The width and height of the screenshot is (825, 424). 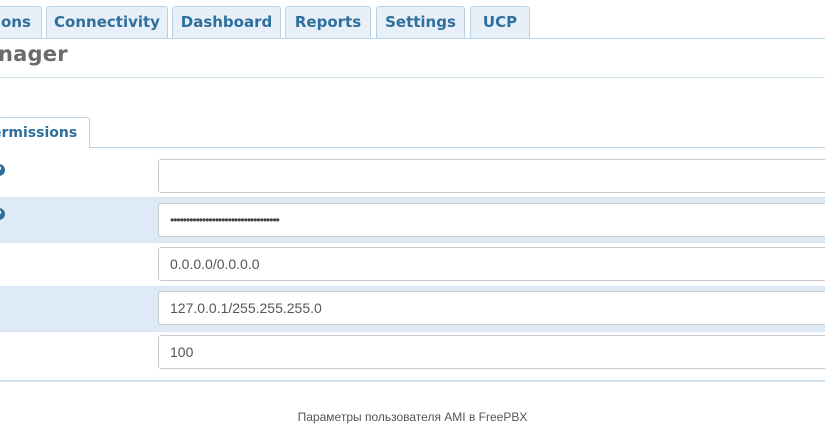 I want to click on form-row-username: ?, so click(x=412, y=175).